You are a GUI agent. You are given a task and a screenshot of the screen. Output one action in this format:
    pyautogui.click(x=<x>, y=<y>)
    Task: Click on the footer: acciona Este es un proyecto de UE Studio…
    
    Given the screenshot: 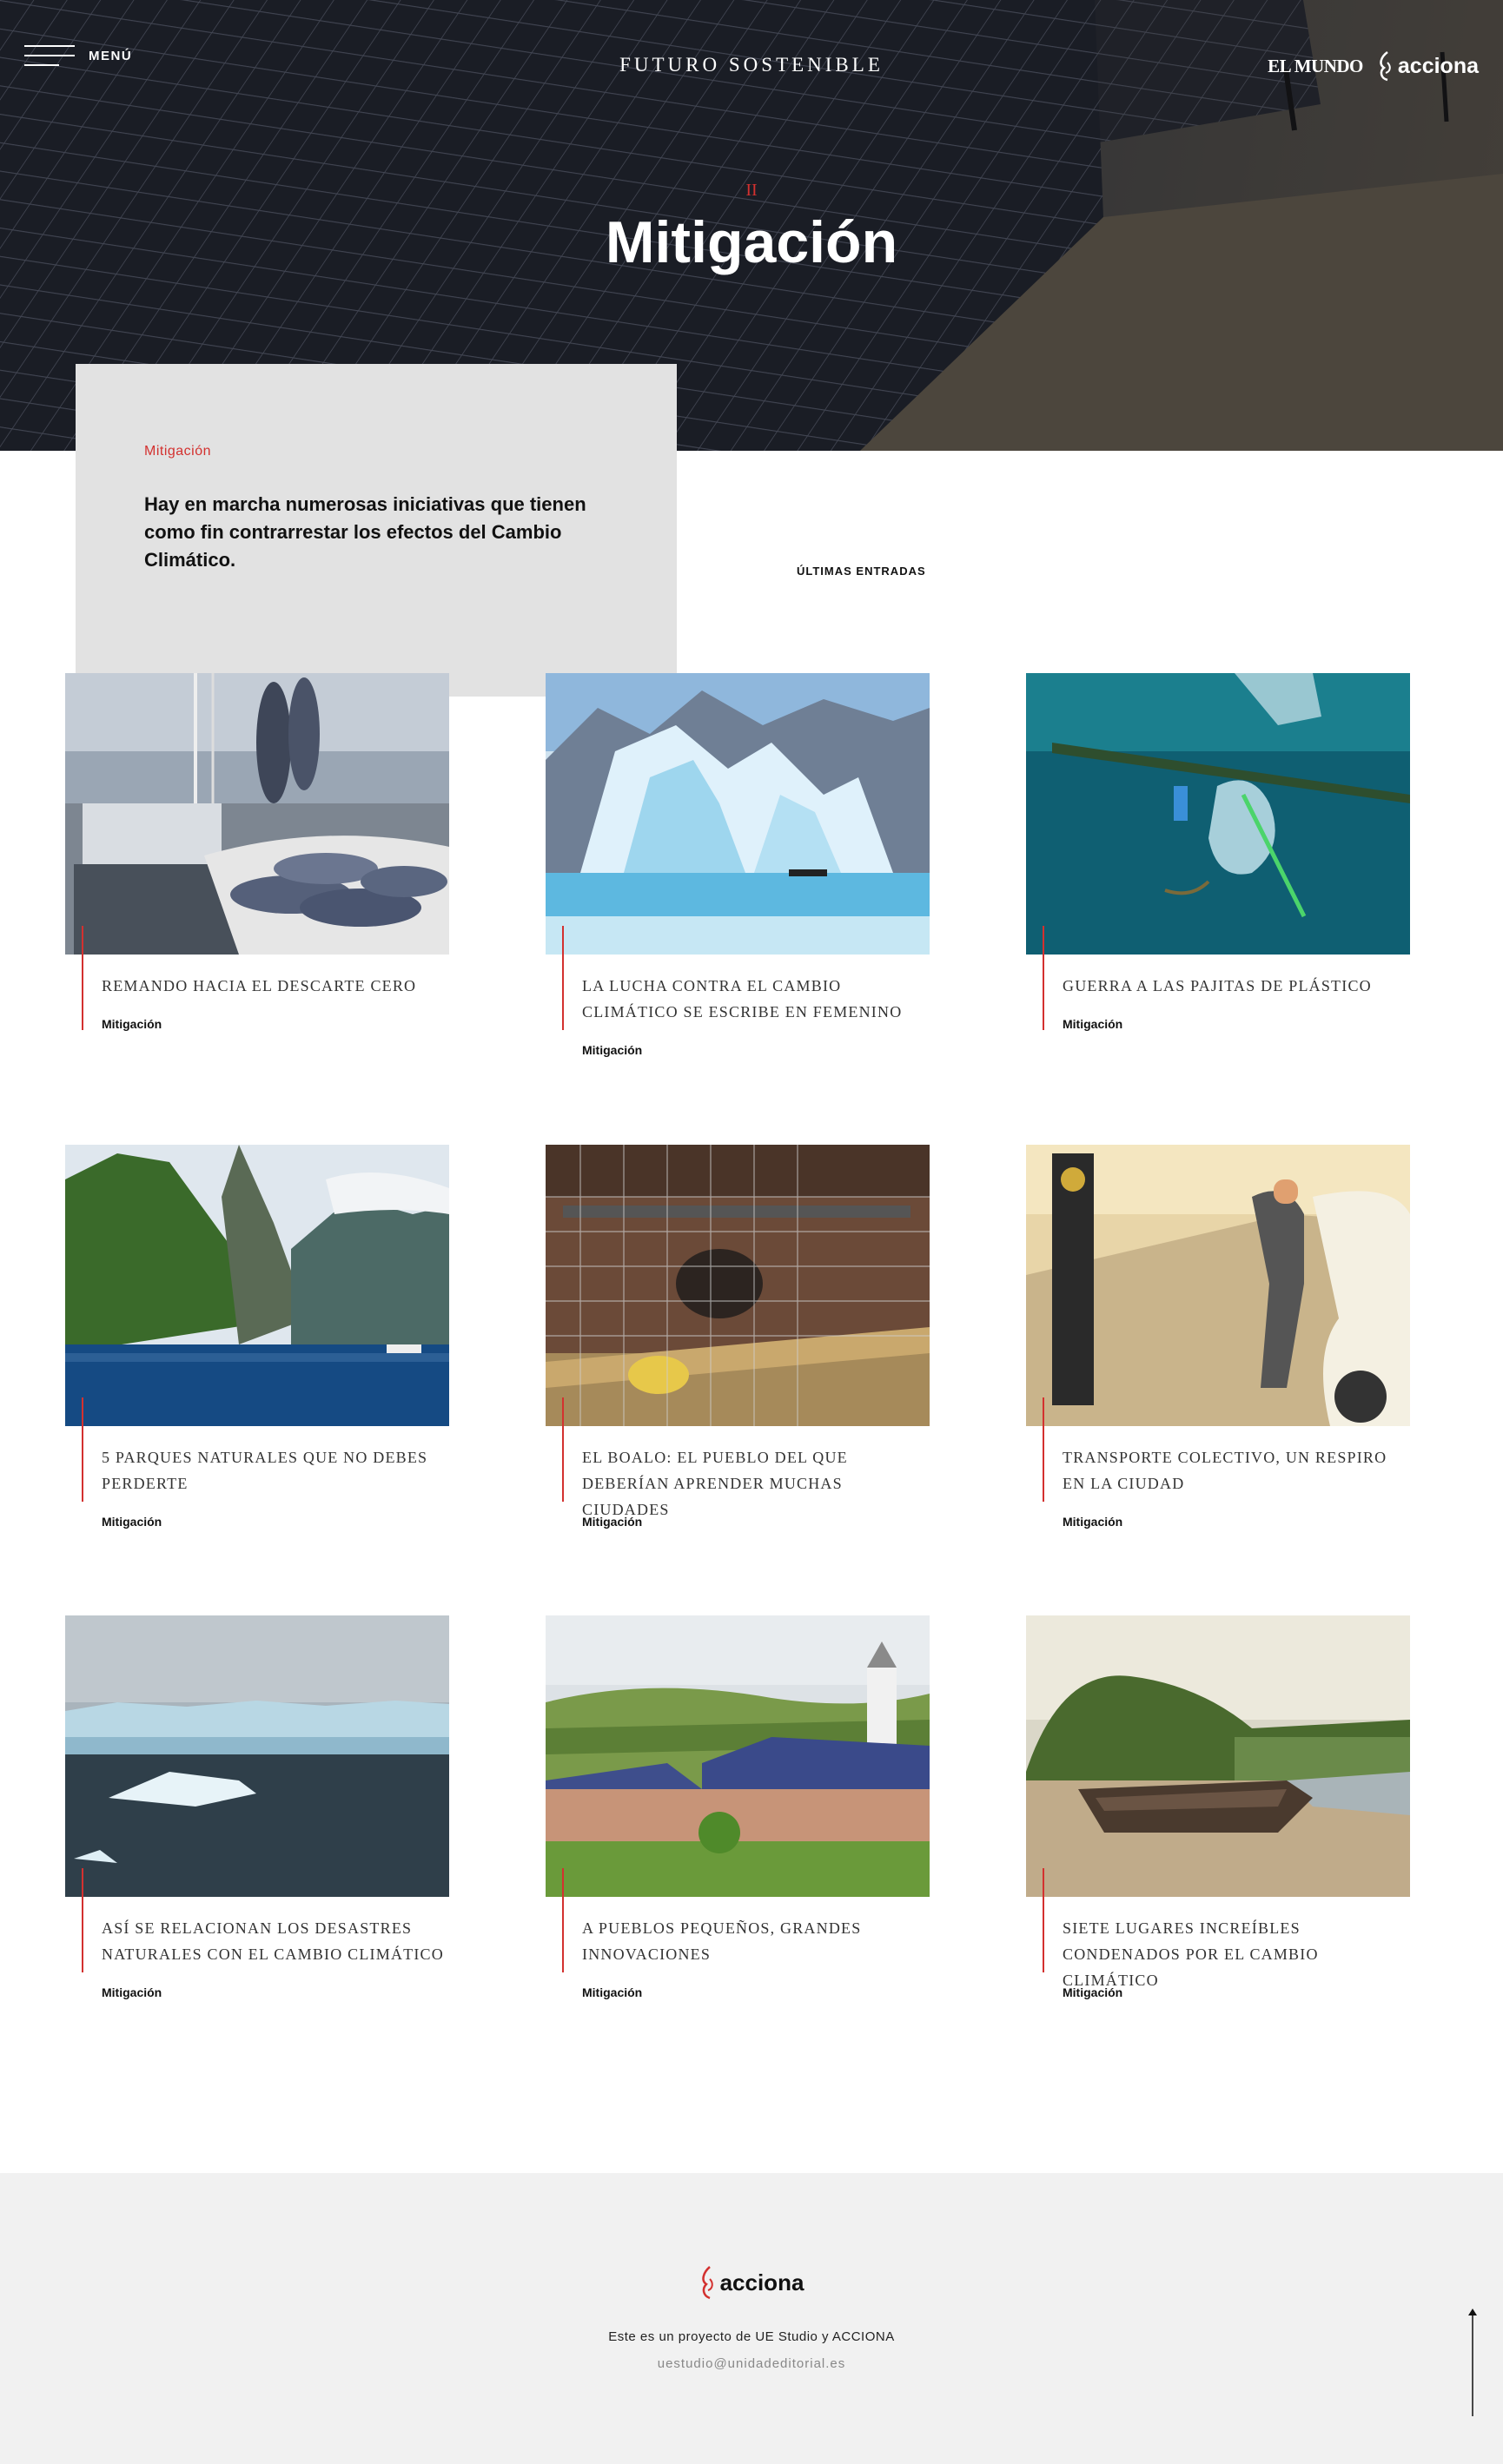 What is the action you would take?
    pyautogui.click(x=751, y=2318)
    